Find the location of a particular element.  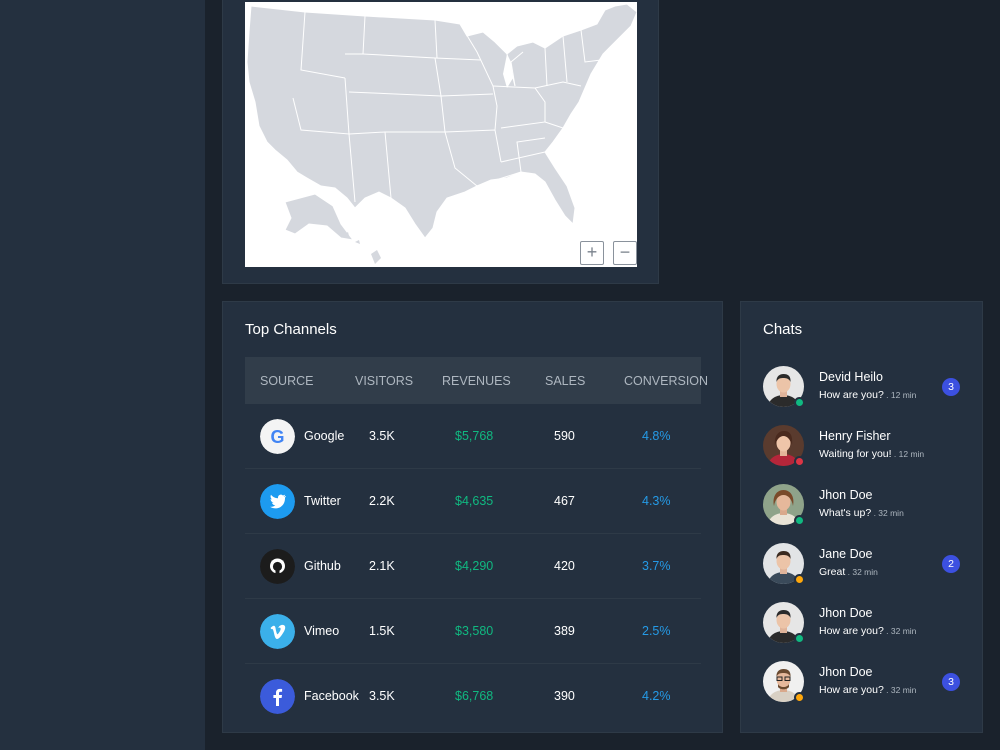

conversion-value: 3.7% is located at coordinates (656, 566).